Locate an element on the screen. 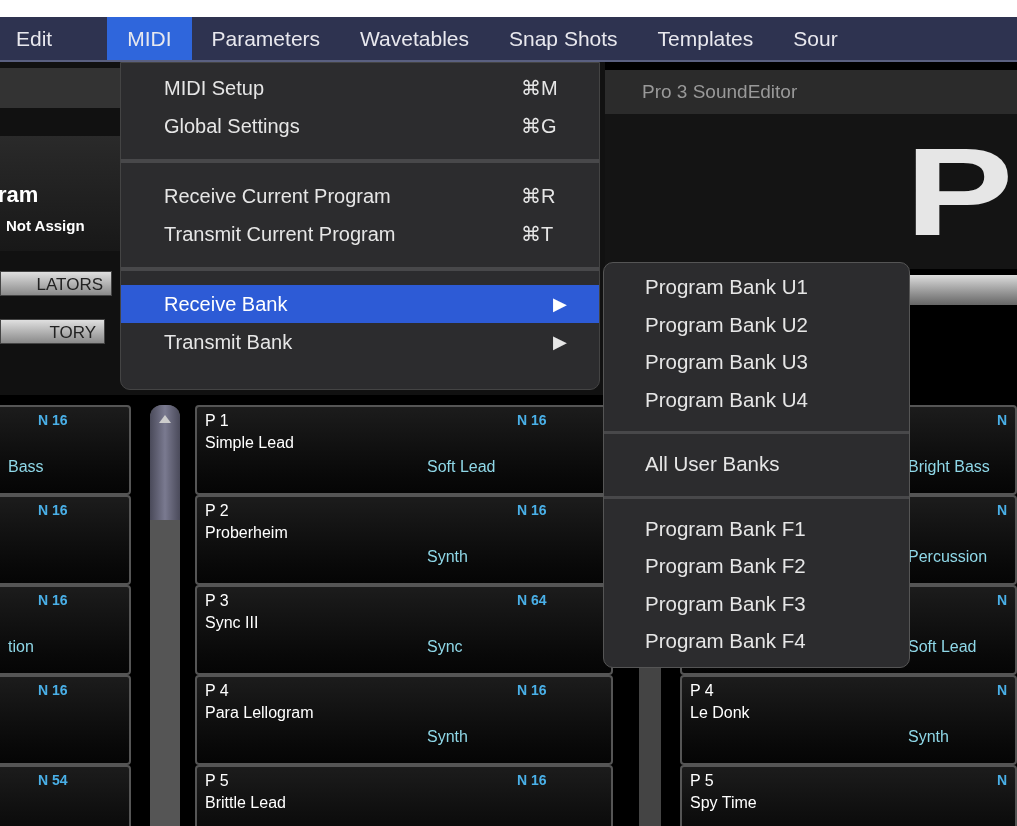  menu-bar-item: Snap Shots is located at coordinates (563, 38).